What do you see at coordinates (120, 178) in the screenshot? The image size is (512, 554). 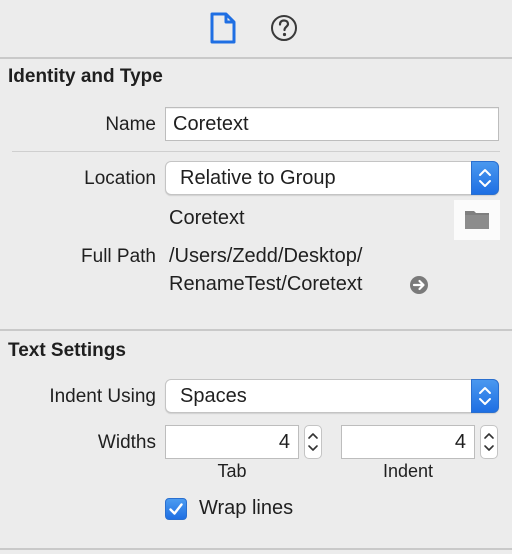 I see `location-label: Location` at bounding box center [120, 178].